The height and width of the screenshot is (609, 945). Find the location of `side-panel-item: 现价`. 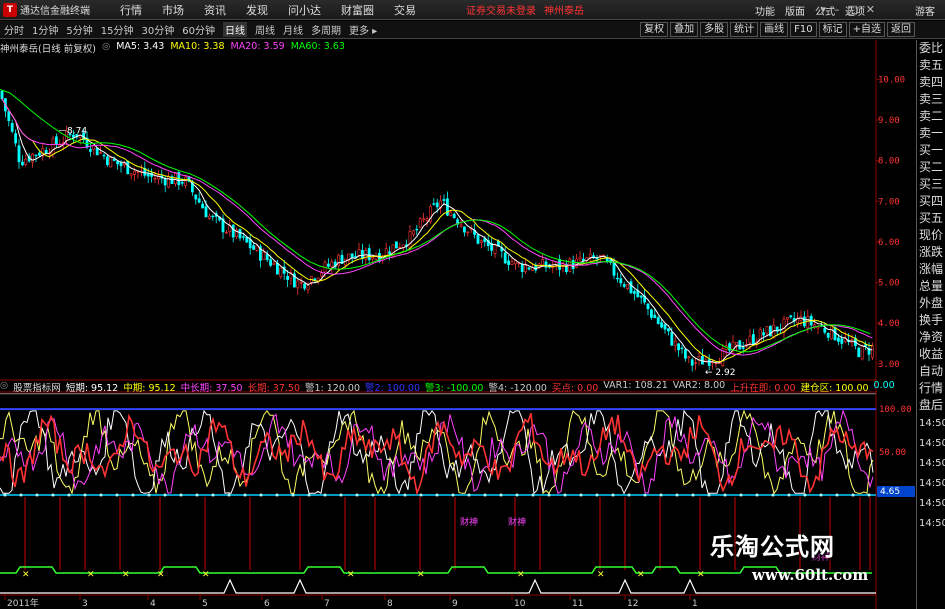

side-panel-item: 现价 is located at coordinates (931, 235).